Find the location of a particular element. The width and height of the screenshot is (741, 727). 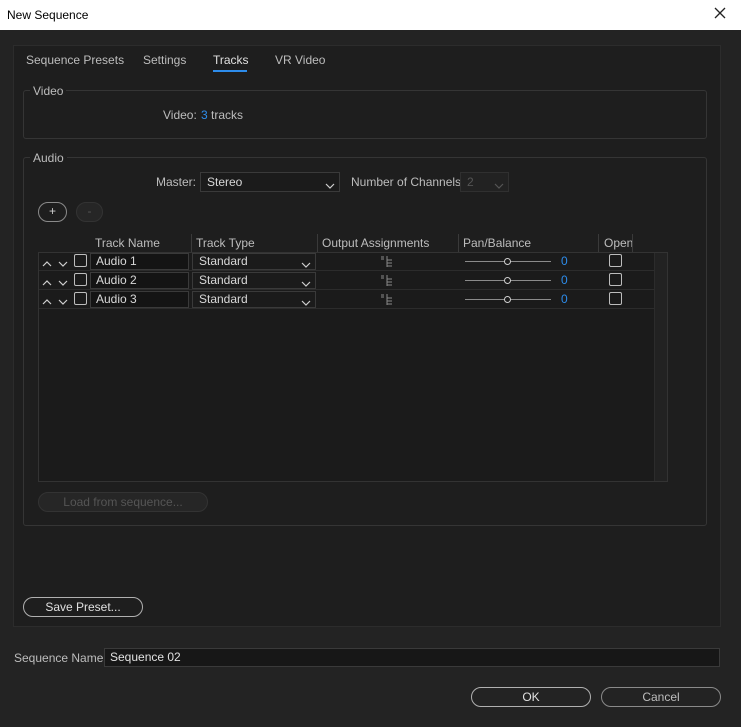

table-scrollbar is located at coordinates (660, 367).